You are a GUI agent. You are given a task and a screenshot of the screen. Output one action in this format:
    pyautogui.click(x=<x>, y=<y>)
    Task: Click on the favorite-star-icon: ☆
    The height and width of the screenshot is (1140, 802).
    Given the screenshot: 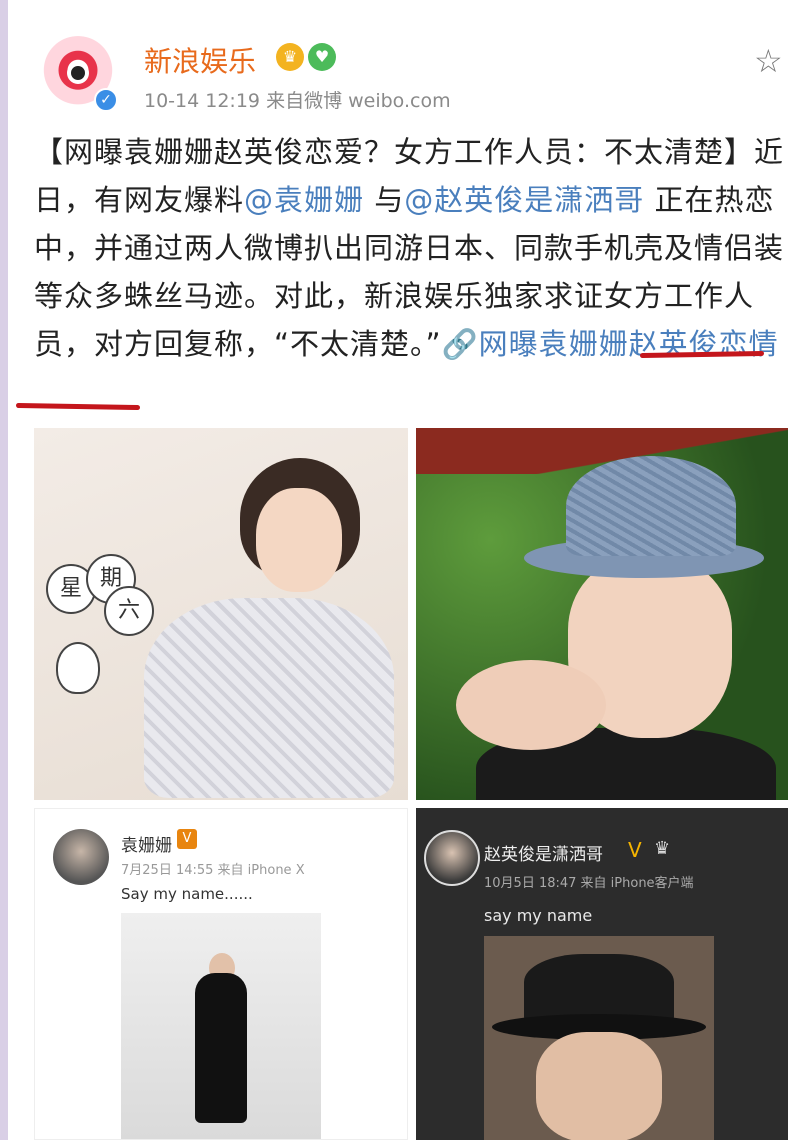 What is the action you would take?
    pyautogui.click(x=768, y=61)
    